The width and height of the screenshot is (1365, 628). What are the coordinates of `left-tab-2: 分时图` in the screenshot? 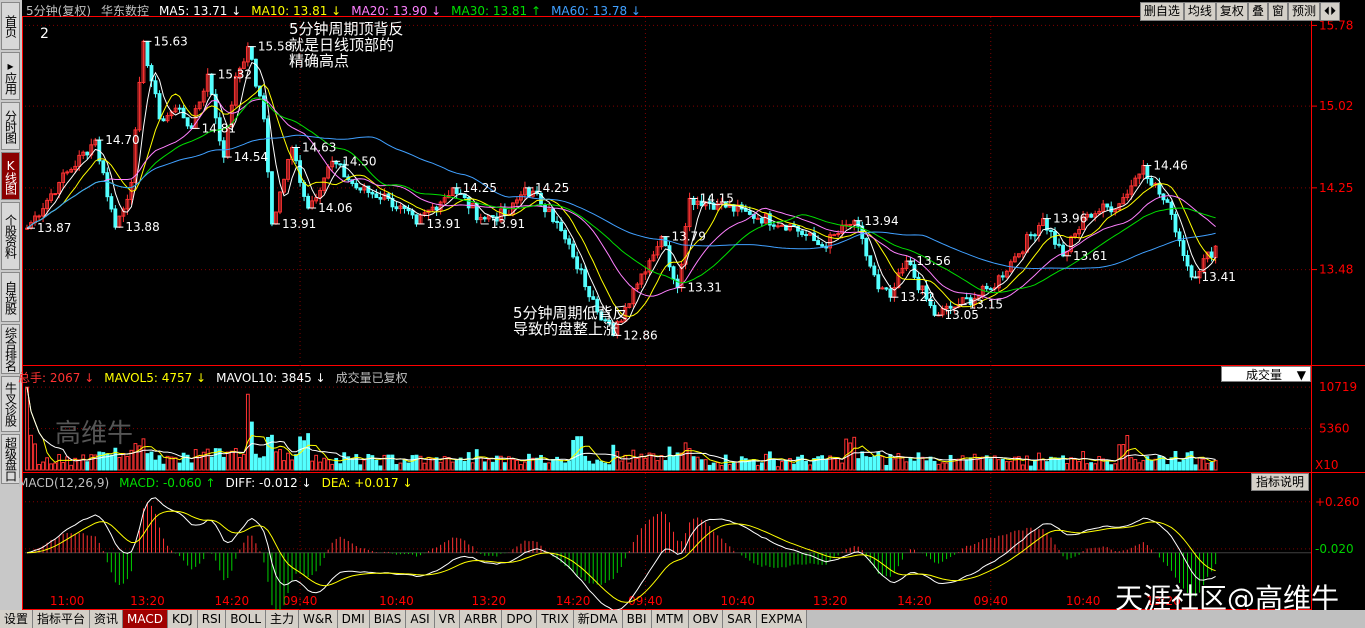 It's located at (10, 126).